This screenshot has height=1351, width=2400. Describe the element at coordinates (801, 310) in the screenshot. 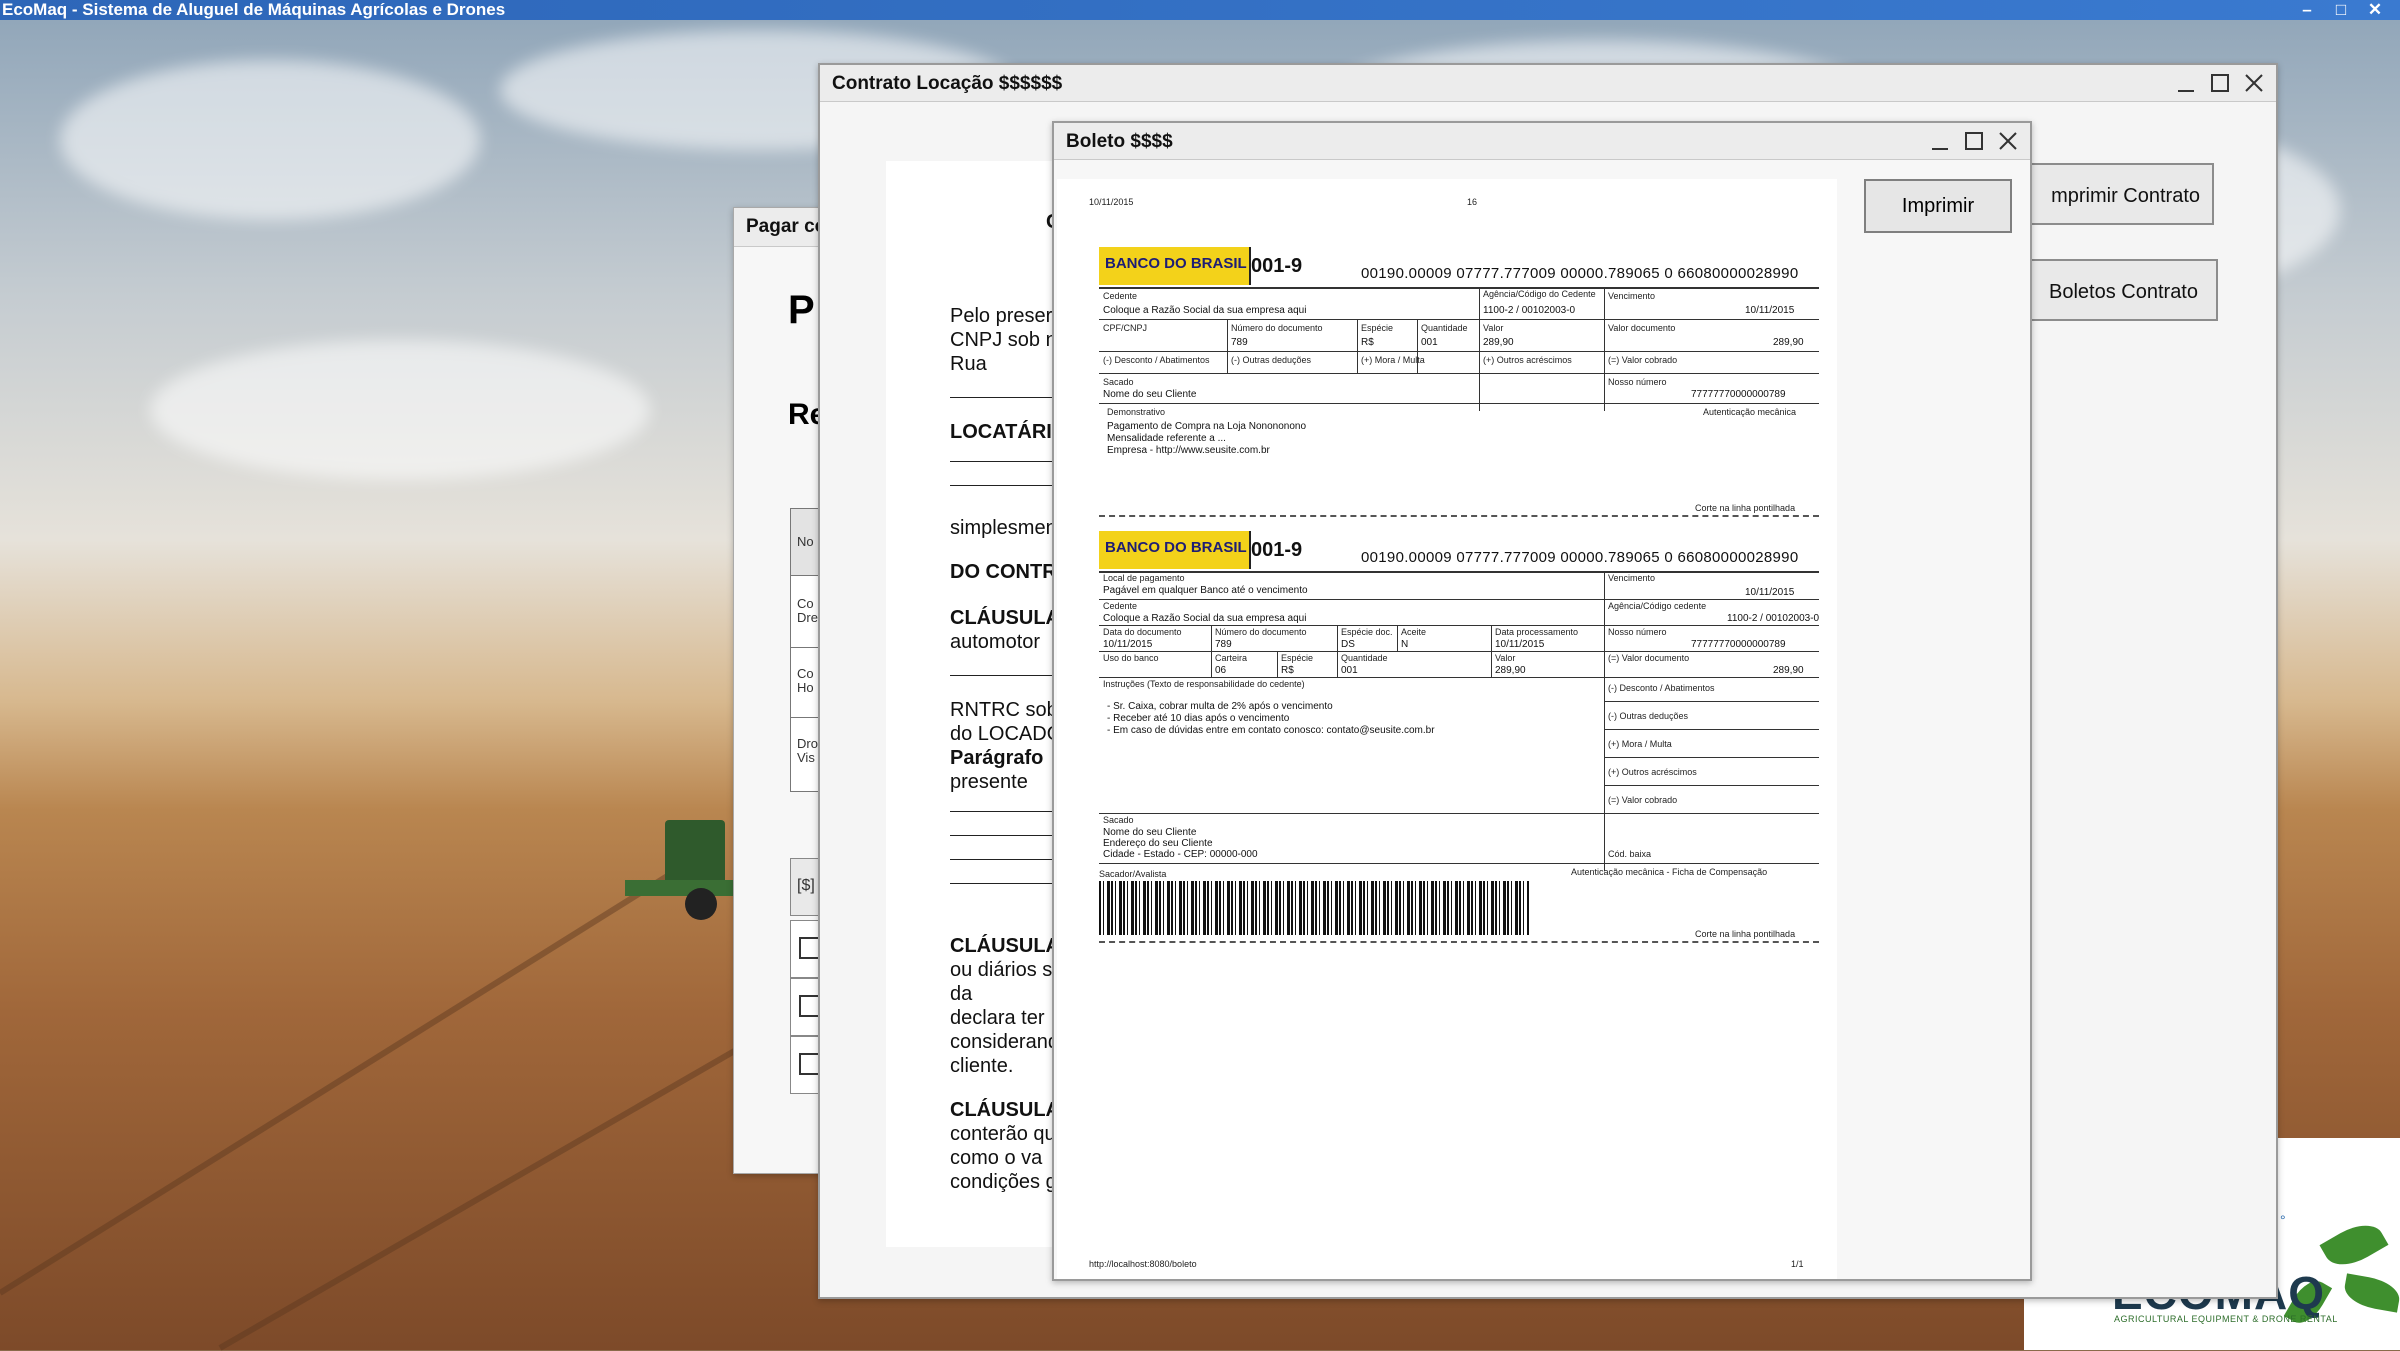

I see `pagar-heading: P` at that location.